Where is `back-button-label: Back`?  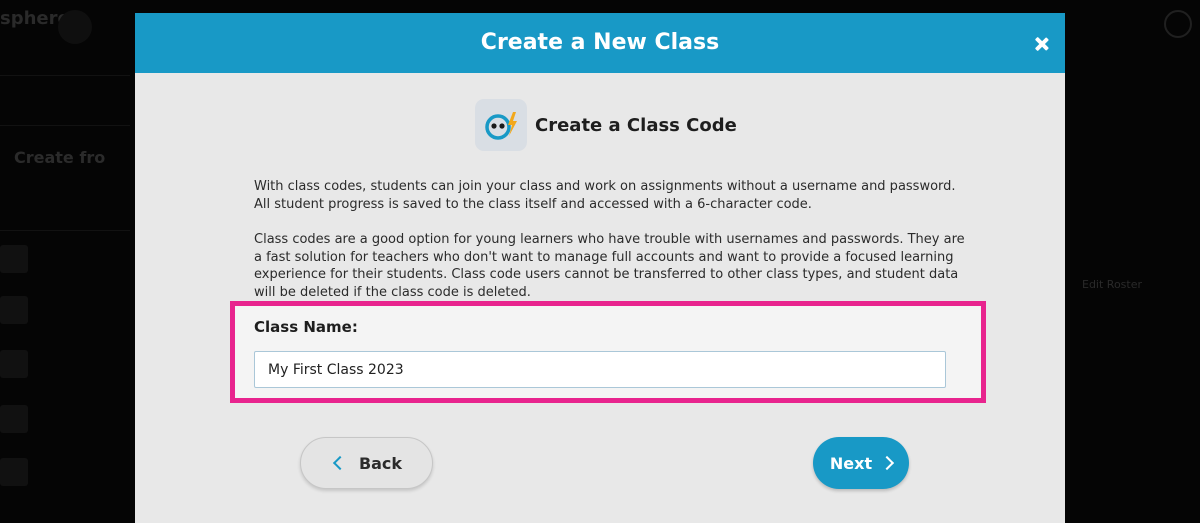 back-button-label: Back is located at coordinates (380, 463).